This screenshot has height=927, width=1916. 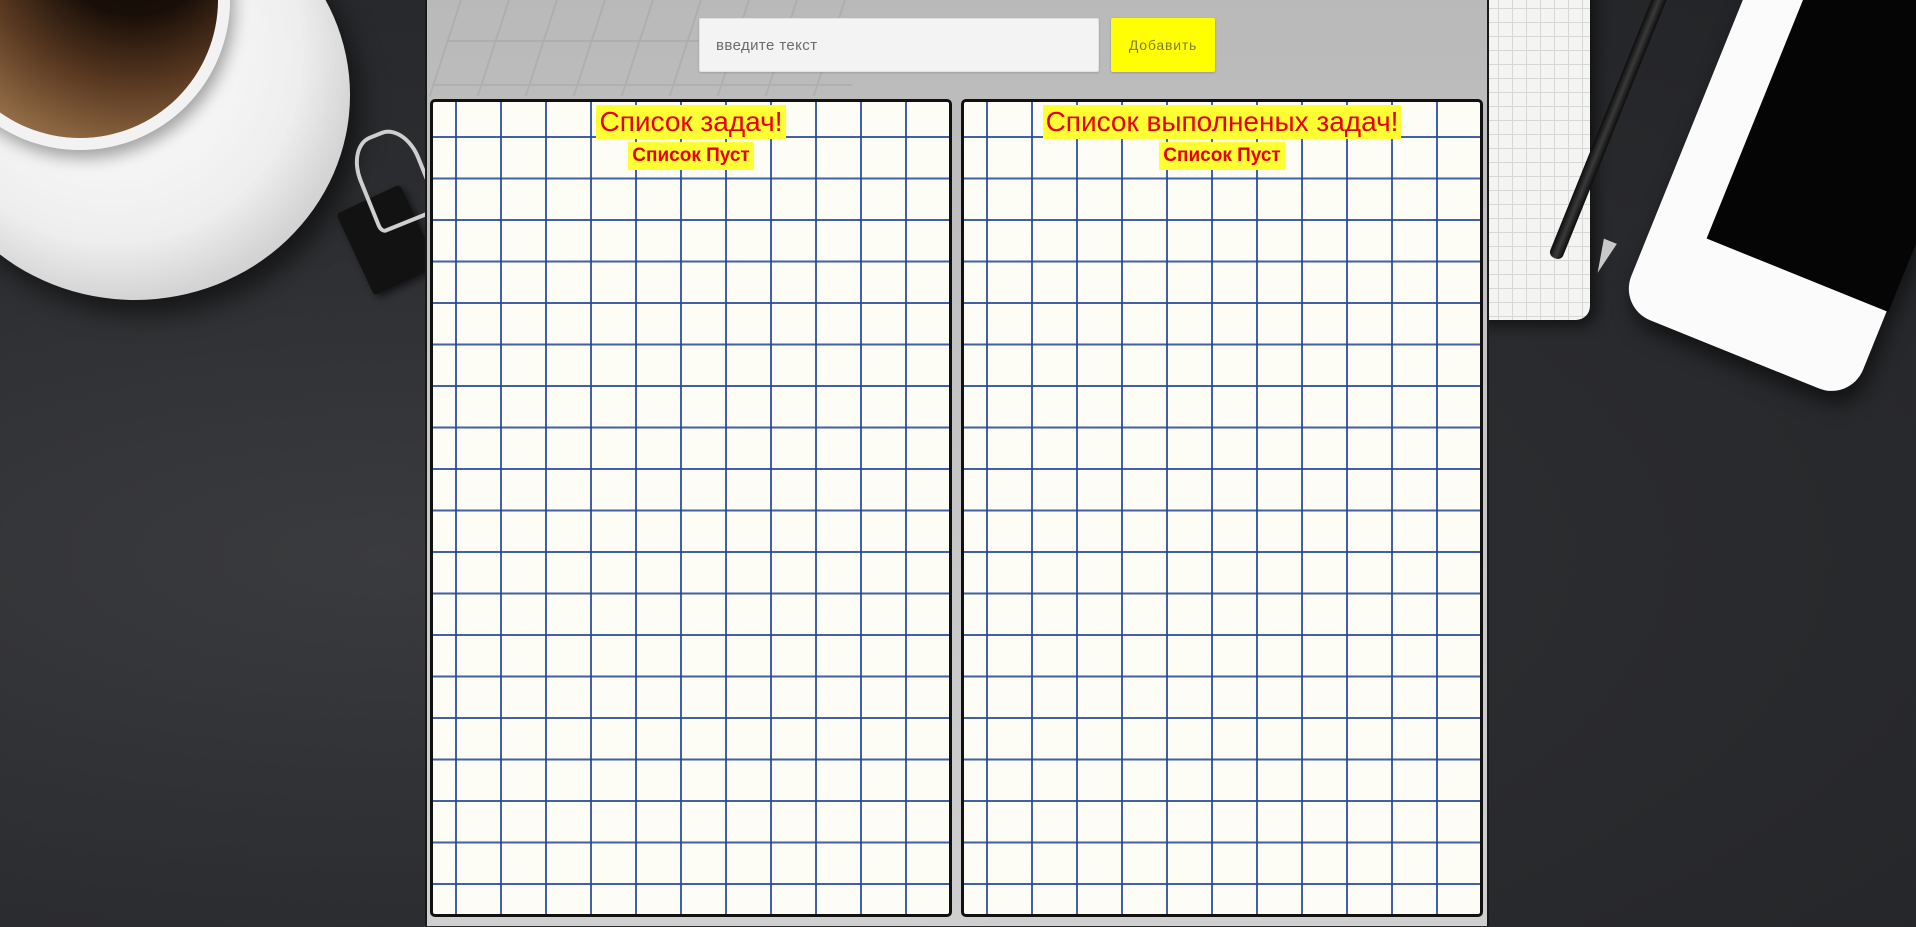 I want to click on add-task-form: Добавить, so click(x=957, y=46).